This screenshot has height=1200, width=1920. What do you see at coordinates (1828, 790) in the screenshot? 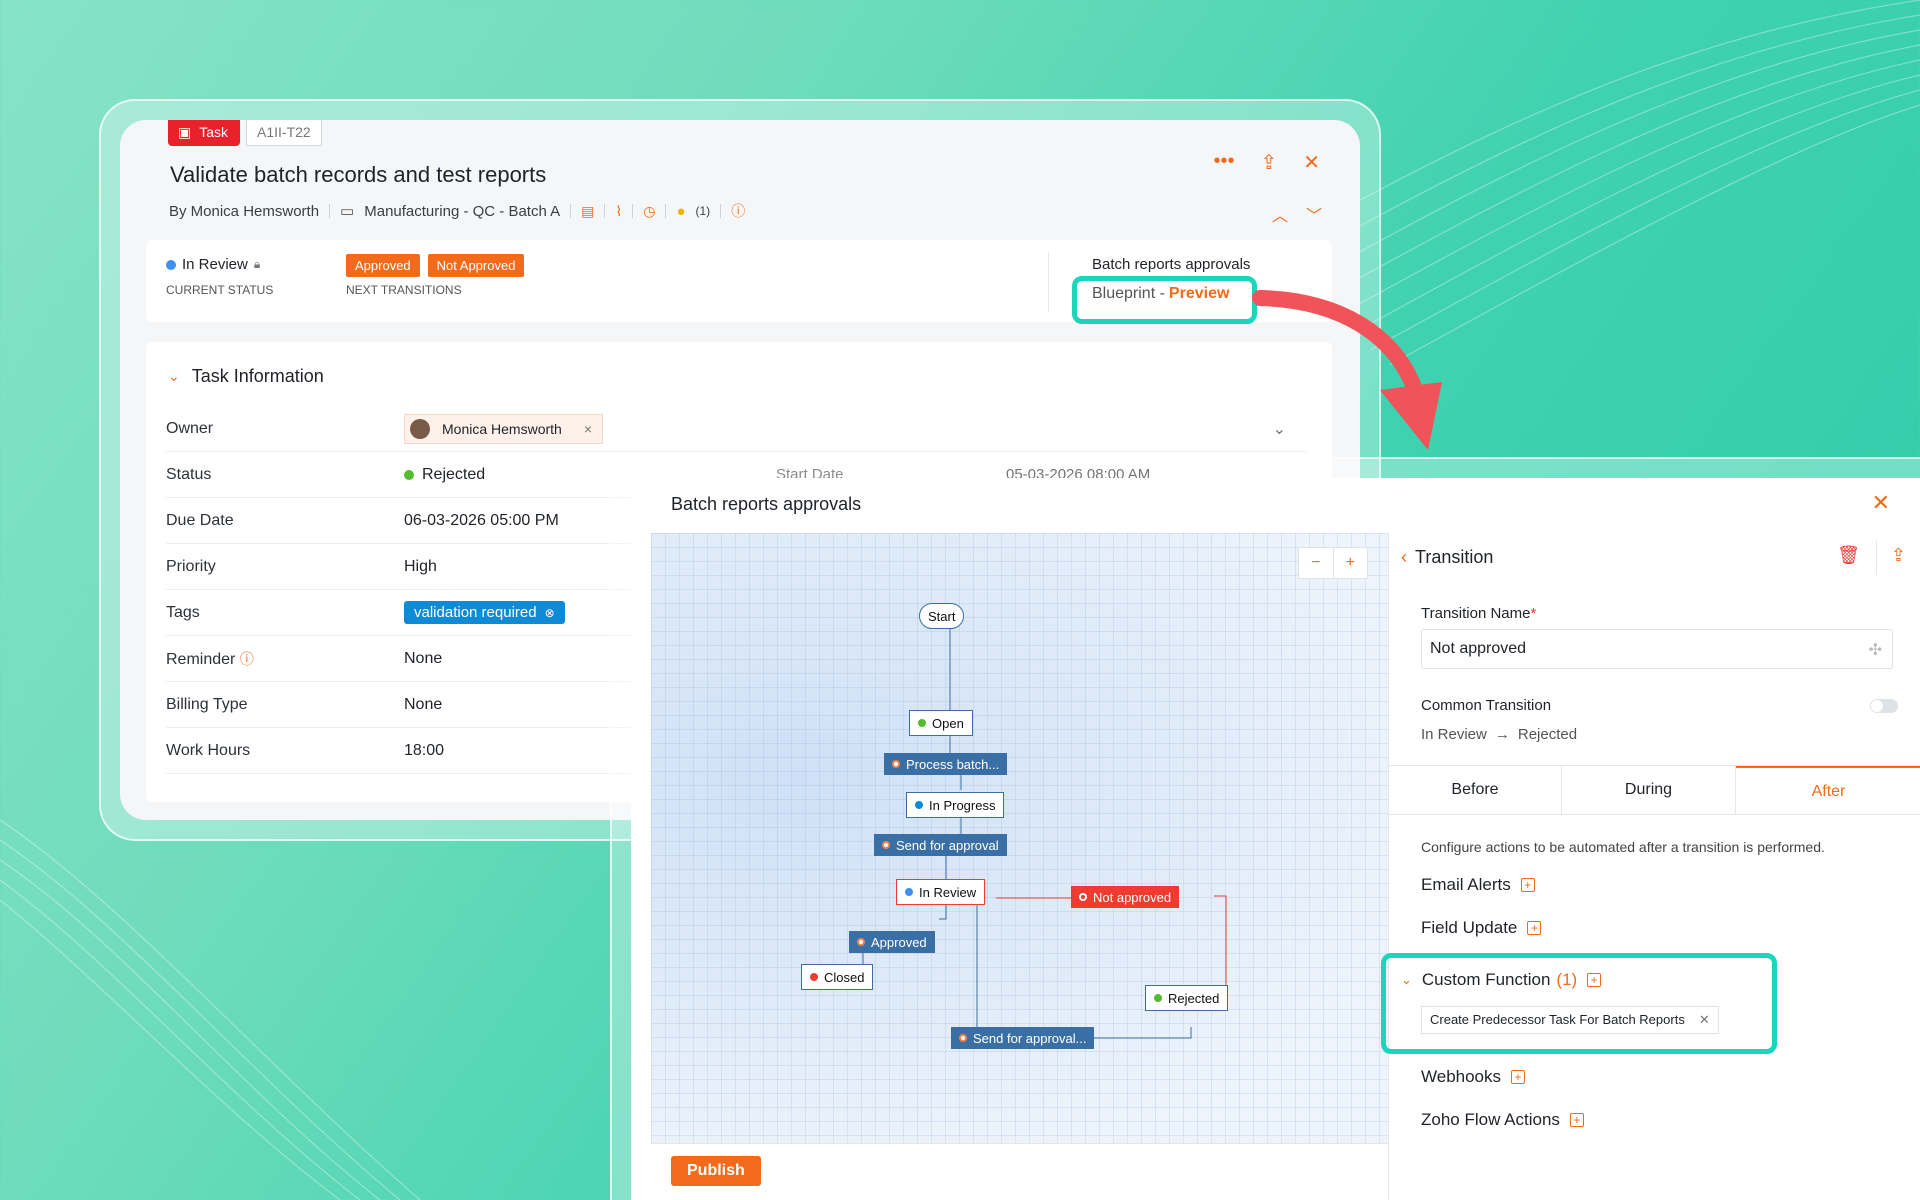
I see `tab-after: After` at bounding box center [1828, 790].